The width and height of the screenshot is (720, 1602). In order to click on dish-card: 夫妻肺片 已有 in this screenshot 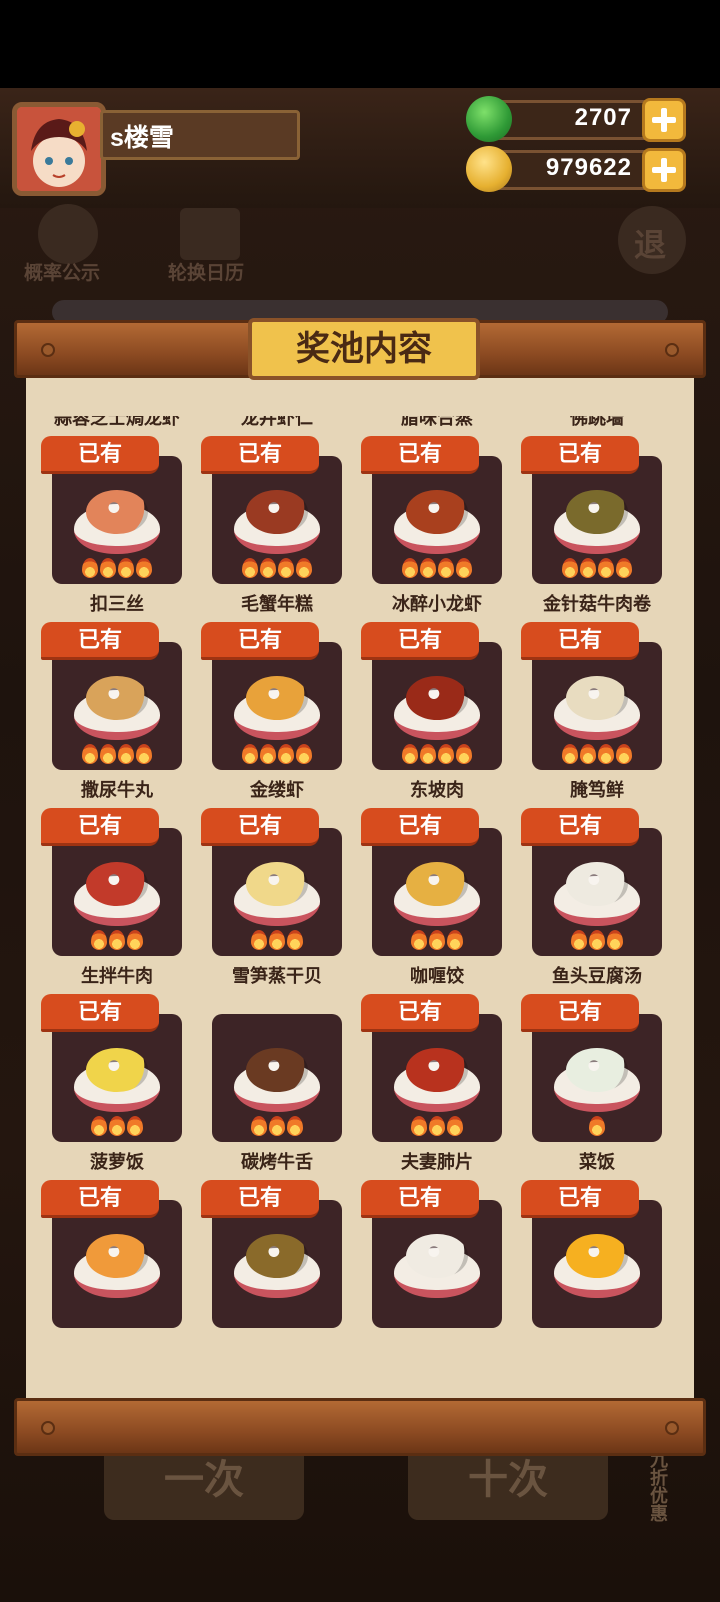, I will do `click(436, 1089)`.